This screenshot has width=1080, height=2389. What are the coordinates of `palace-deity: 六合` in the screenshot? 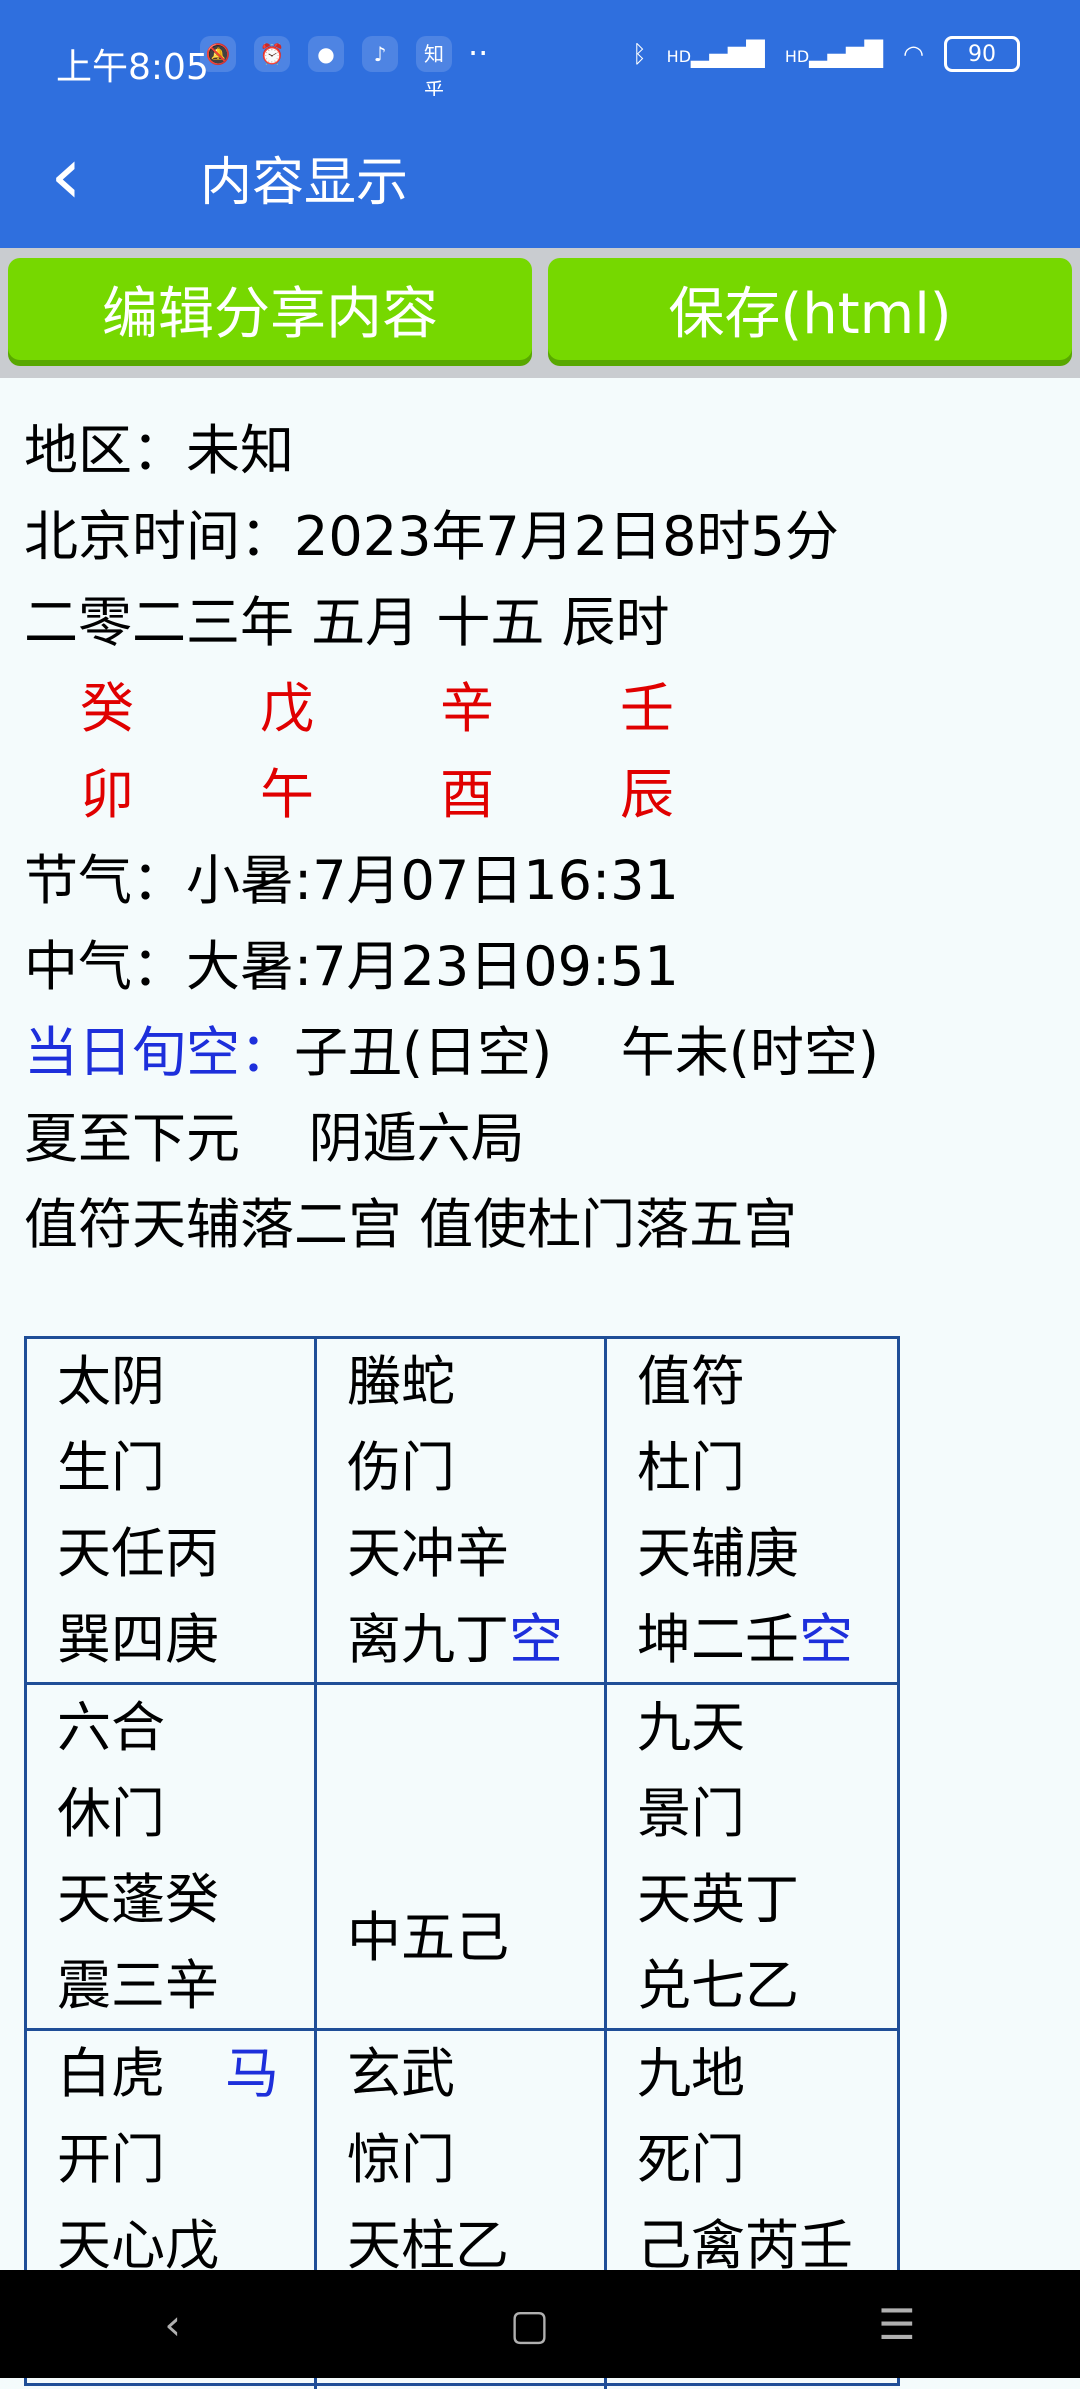 It's located at (111, 1727).